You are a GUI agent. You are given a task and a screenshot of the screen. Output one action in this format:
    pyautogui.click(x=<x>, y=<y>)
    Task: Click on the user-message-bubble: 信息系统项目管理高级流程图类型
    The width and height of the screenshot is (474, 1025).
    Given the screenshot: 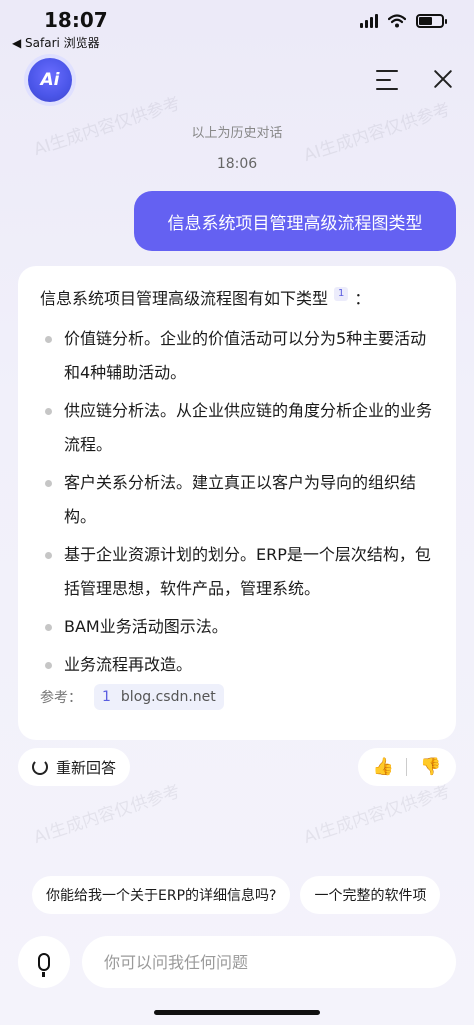 What is the action you would take?
    pyautogui.click(x=295, y=221)
    